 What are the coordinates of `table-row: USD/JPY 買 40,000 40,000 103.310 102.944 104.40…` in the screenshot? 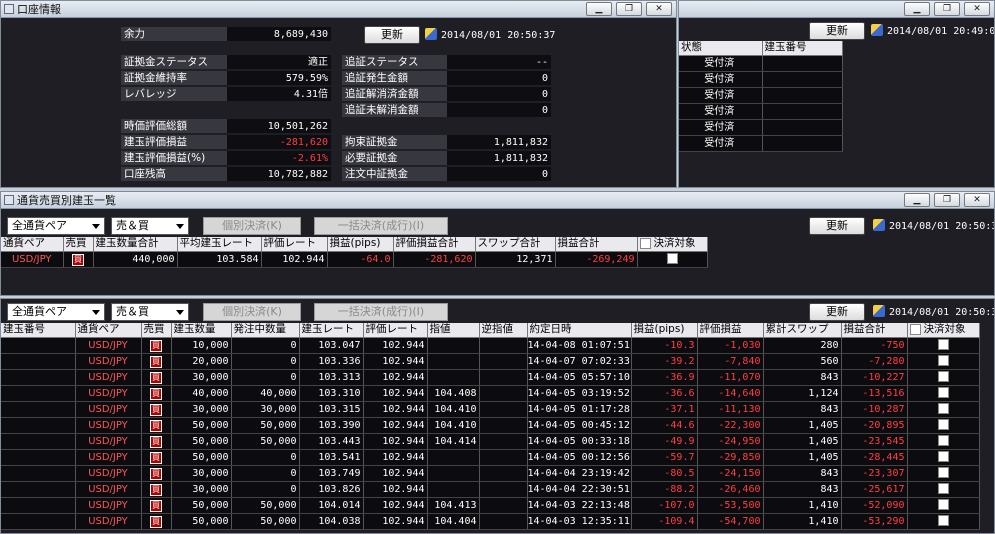 It's located at (490, 393).